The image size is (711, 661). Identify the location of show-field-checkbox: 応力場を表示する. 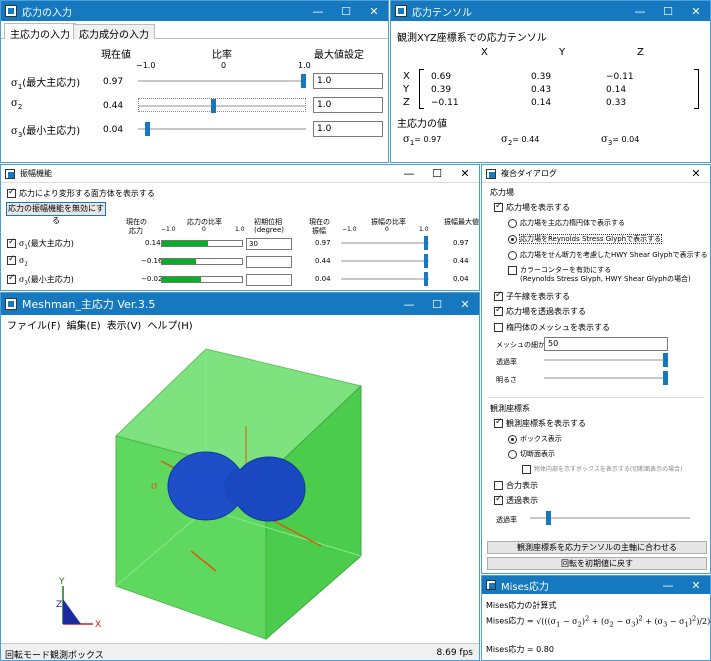
(532, 207).